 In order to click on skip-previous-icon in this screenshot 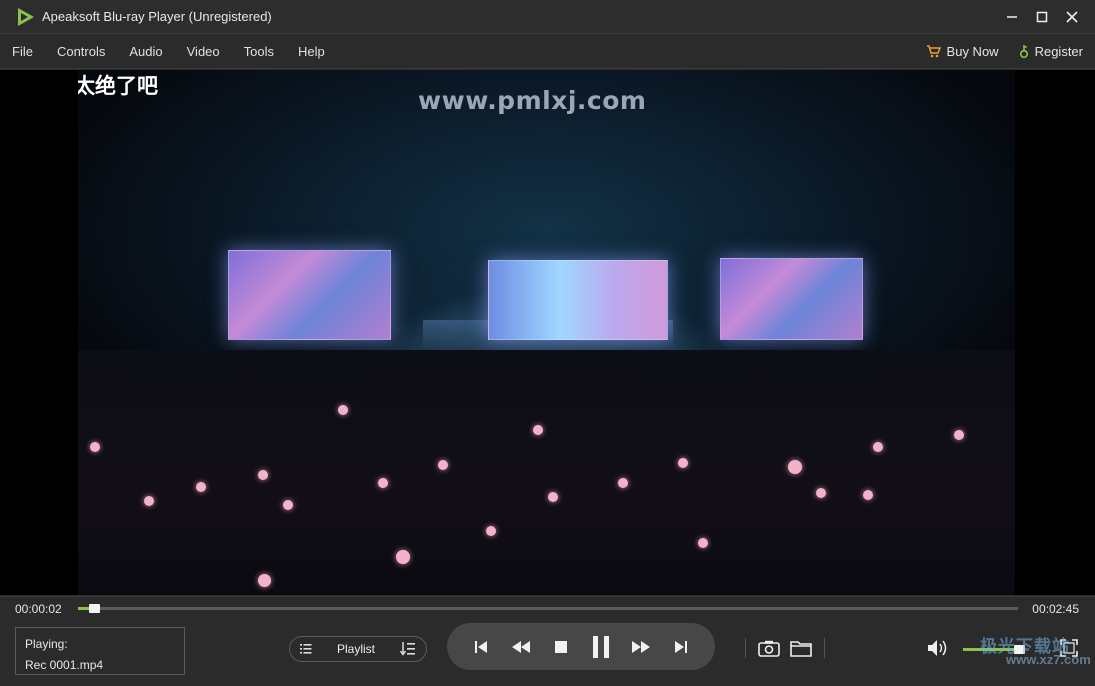, I will do `click(481, 646)`.